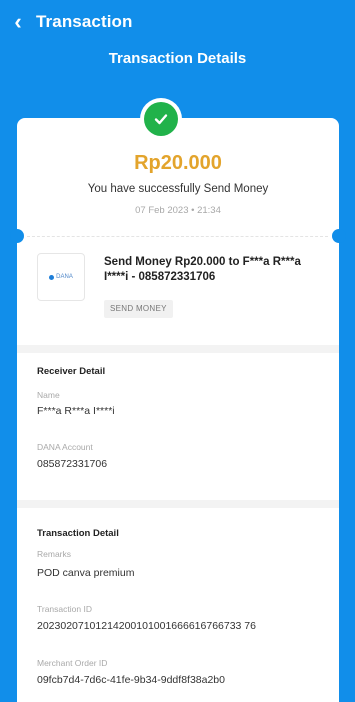 This screenshot has width=355, height=702. What do you see at coordinates (178, 163) in the screenshot?
I see `transaction-amount: Rp20.000` at bounding box center [178, 163].